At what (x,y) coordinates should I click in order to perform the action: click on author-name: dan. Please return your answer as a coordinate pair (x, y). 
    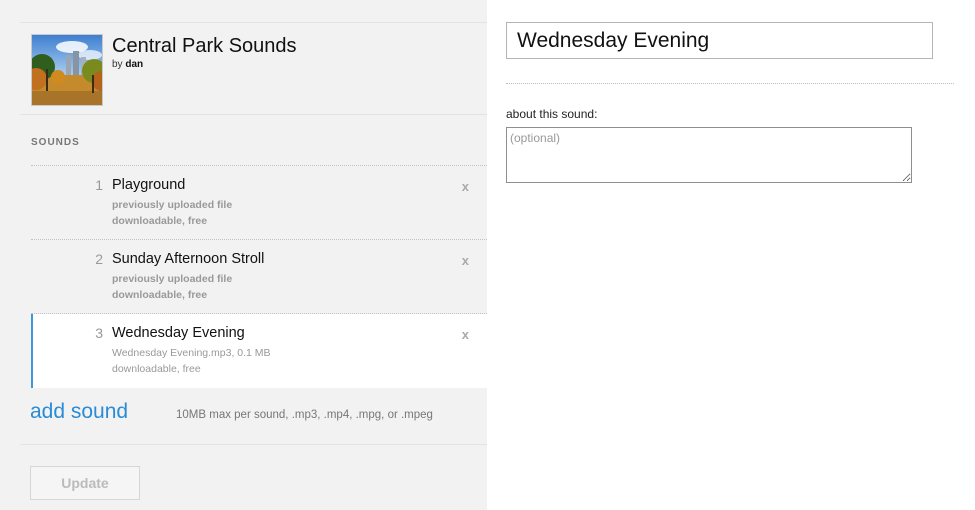
    Looking at the image, I should click on (134, 64).